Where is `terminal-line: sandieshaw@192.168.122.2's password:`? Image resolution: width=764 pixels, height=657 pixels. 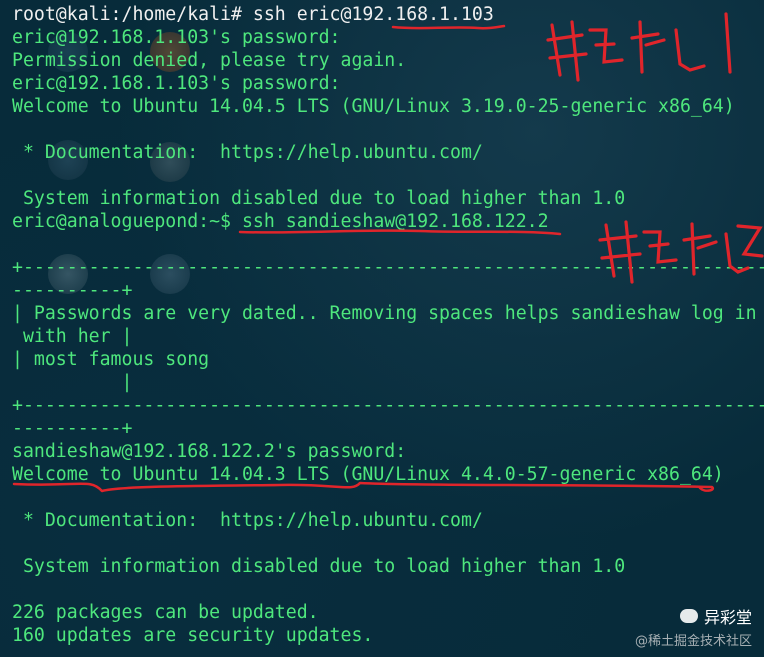
terminal-line: sandieshaw@192.168.122.2's password: is located at coordinates (209, 451).